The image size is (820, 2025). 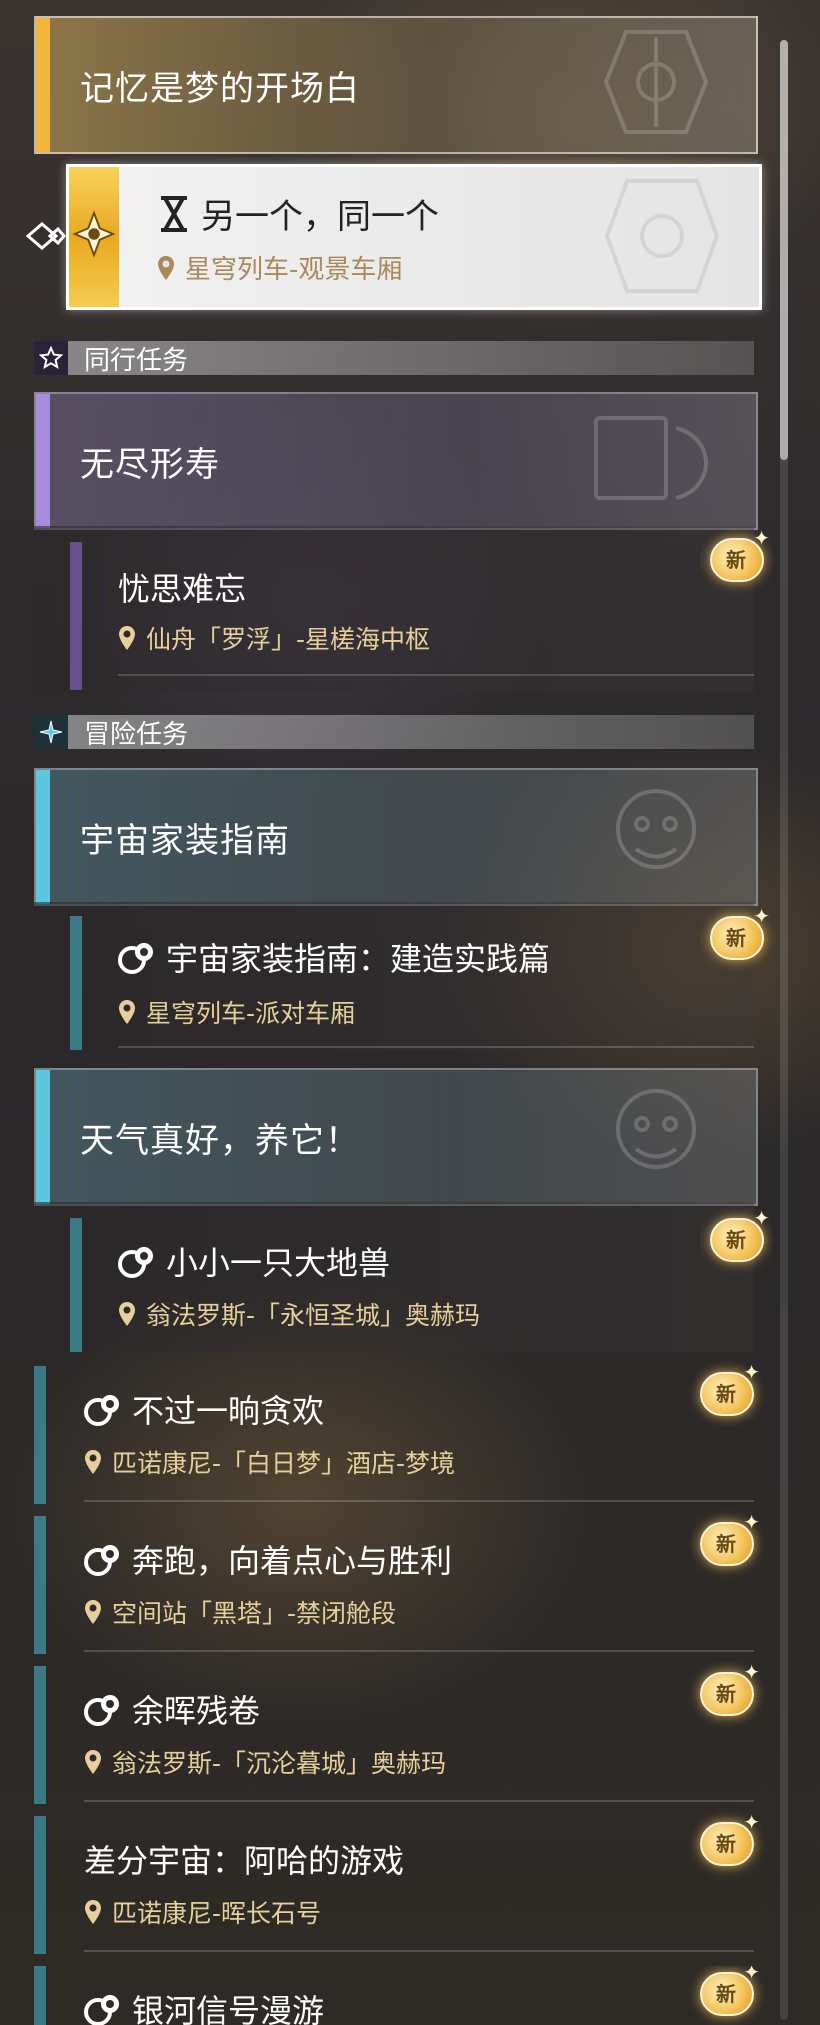 What do you see at coordinates (136, 360) in the screenshot?
I see `section-companion-label: 同行任务` at bounding box center [136, 360].